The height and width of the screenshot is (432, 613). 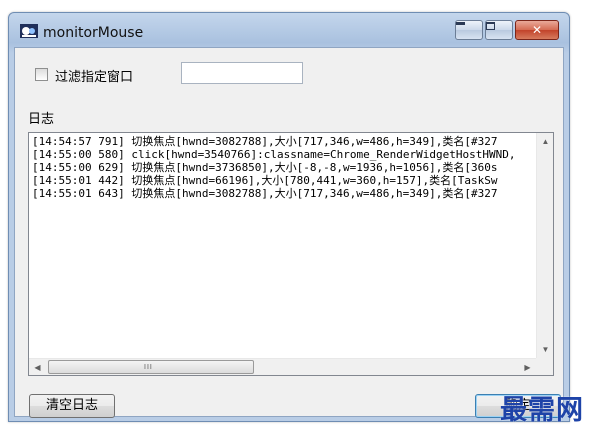 What do you see at coordinates (490, 26) in the screenshot?
I see `maximize-icon` at bounding box center [490, 26].